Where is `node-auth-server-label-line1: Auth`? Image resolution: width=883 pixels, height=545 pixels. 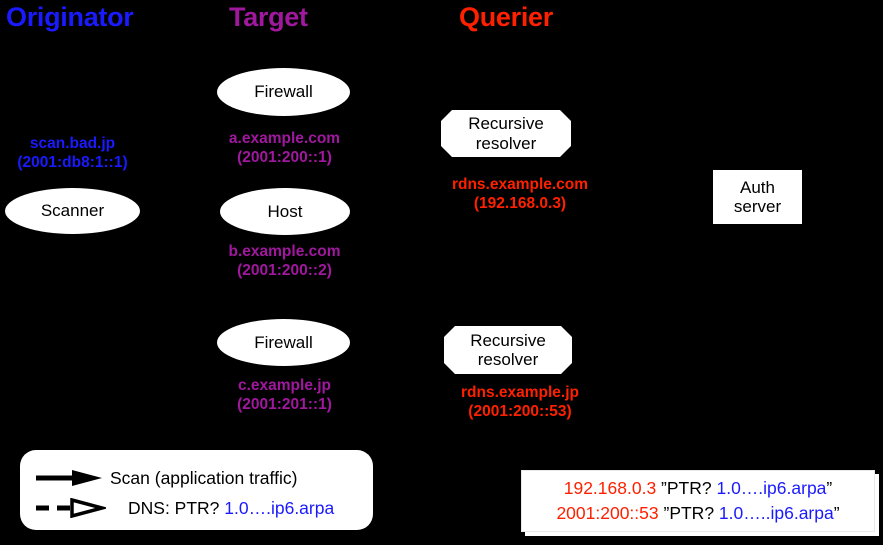
node-auth-server-label-line1: Auth is located at coordinates (757, 187).